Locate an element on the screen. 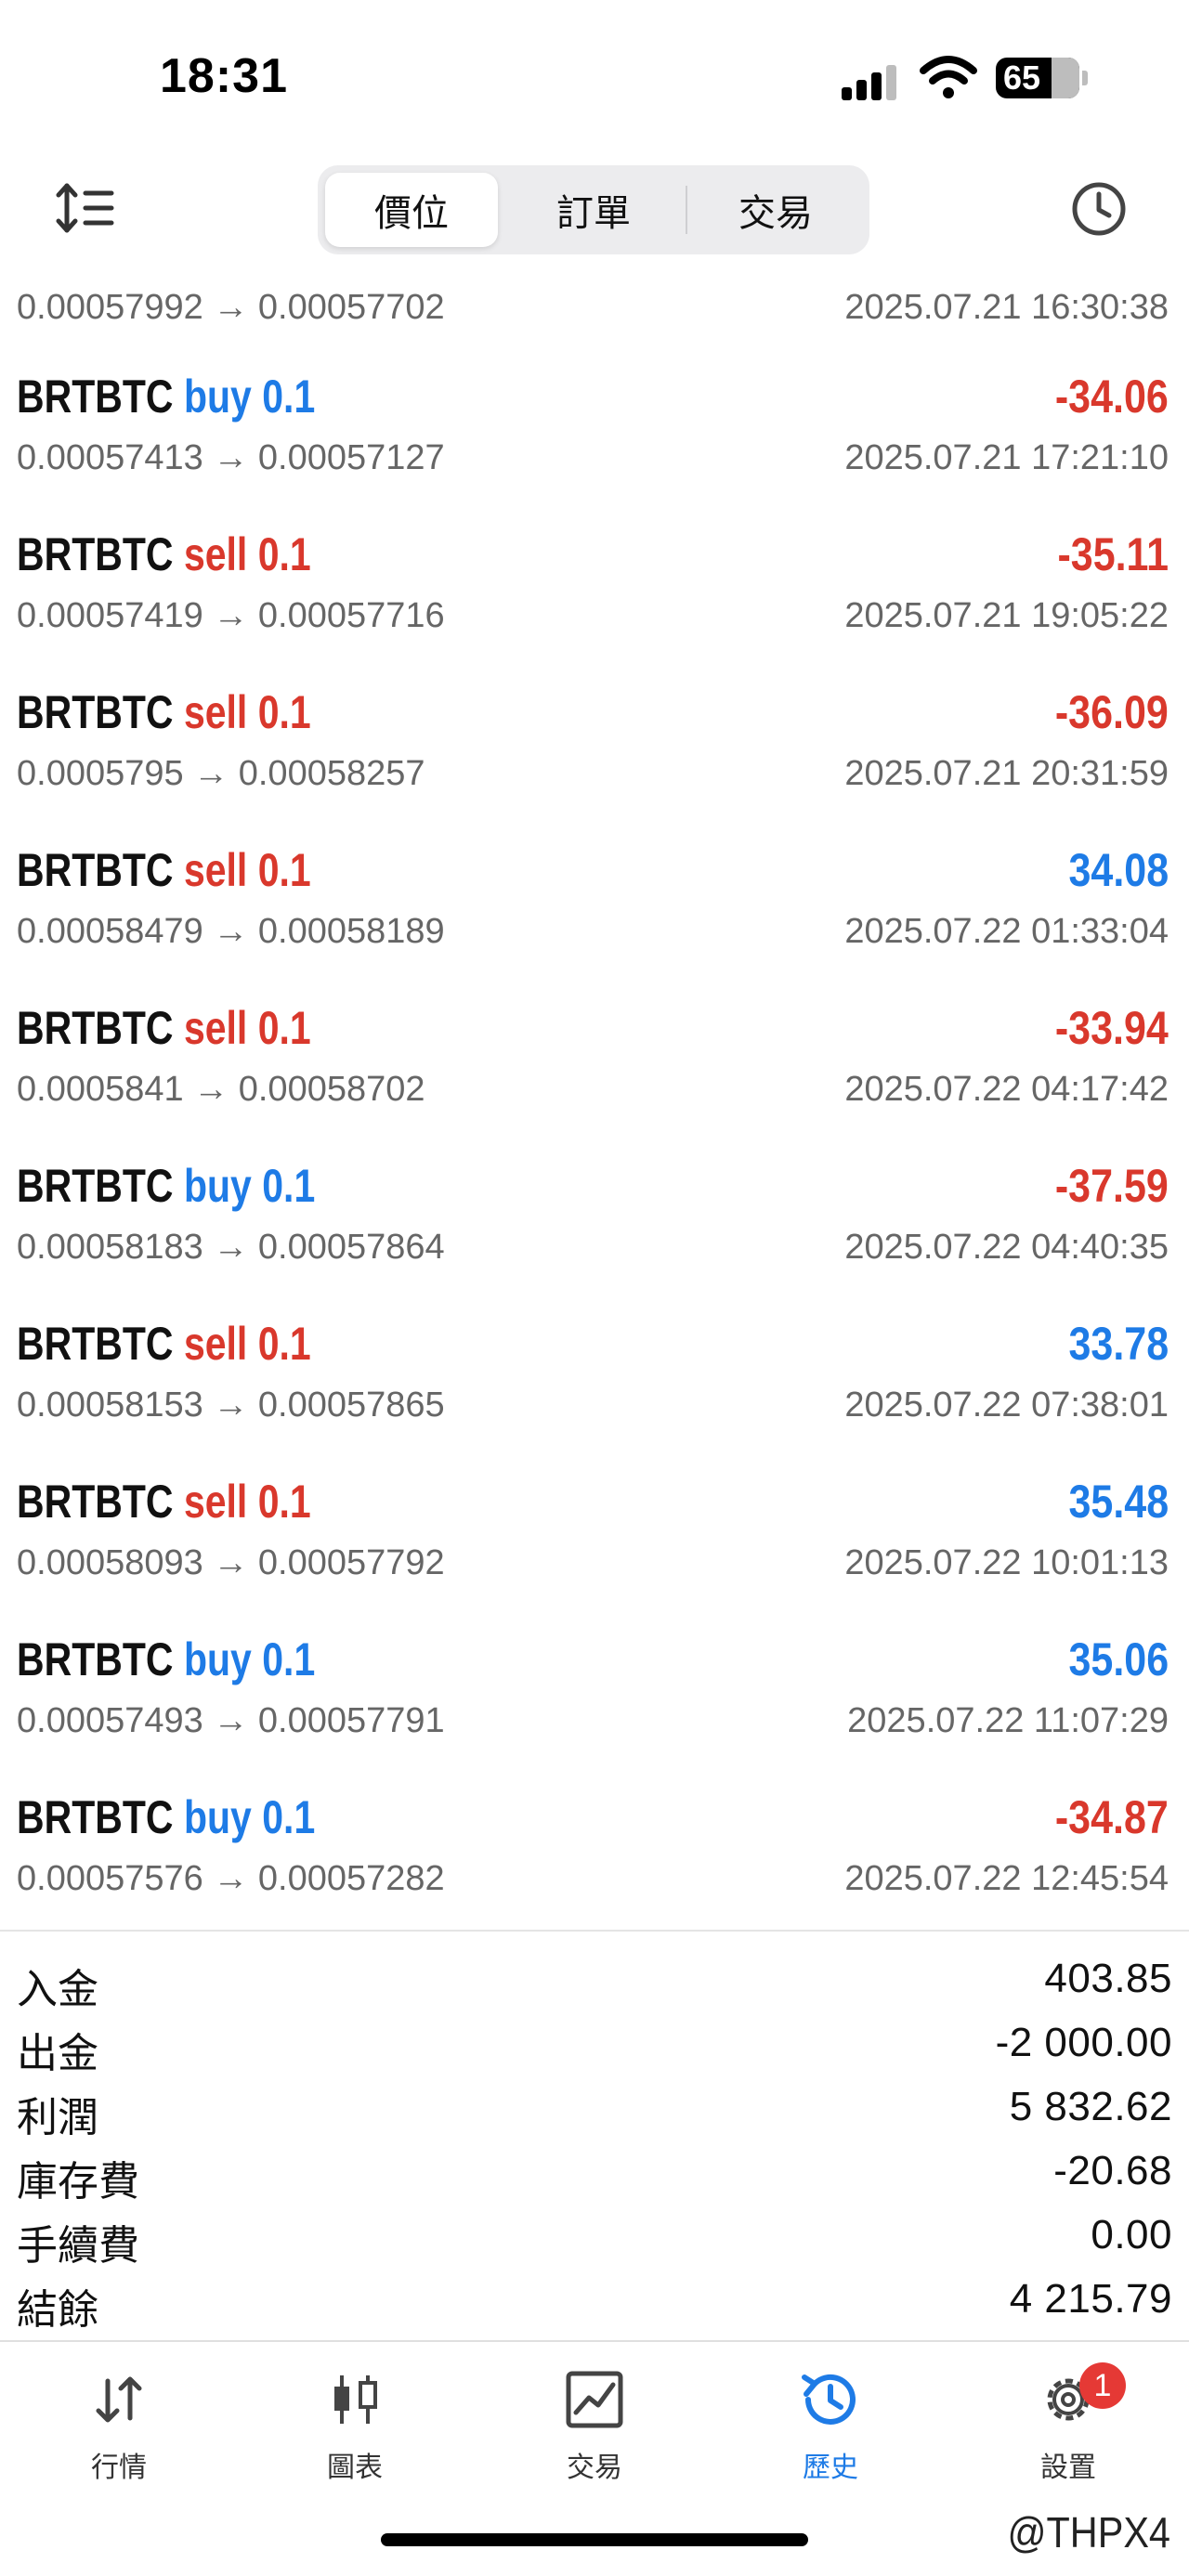  summary-value: 4 215.79 is located at coordinates (1091, 2299).